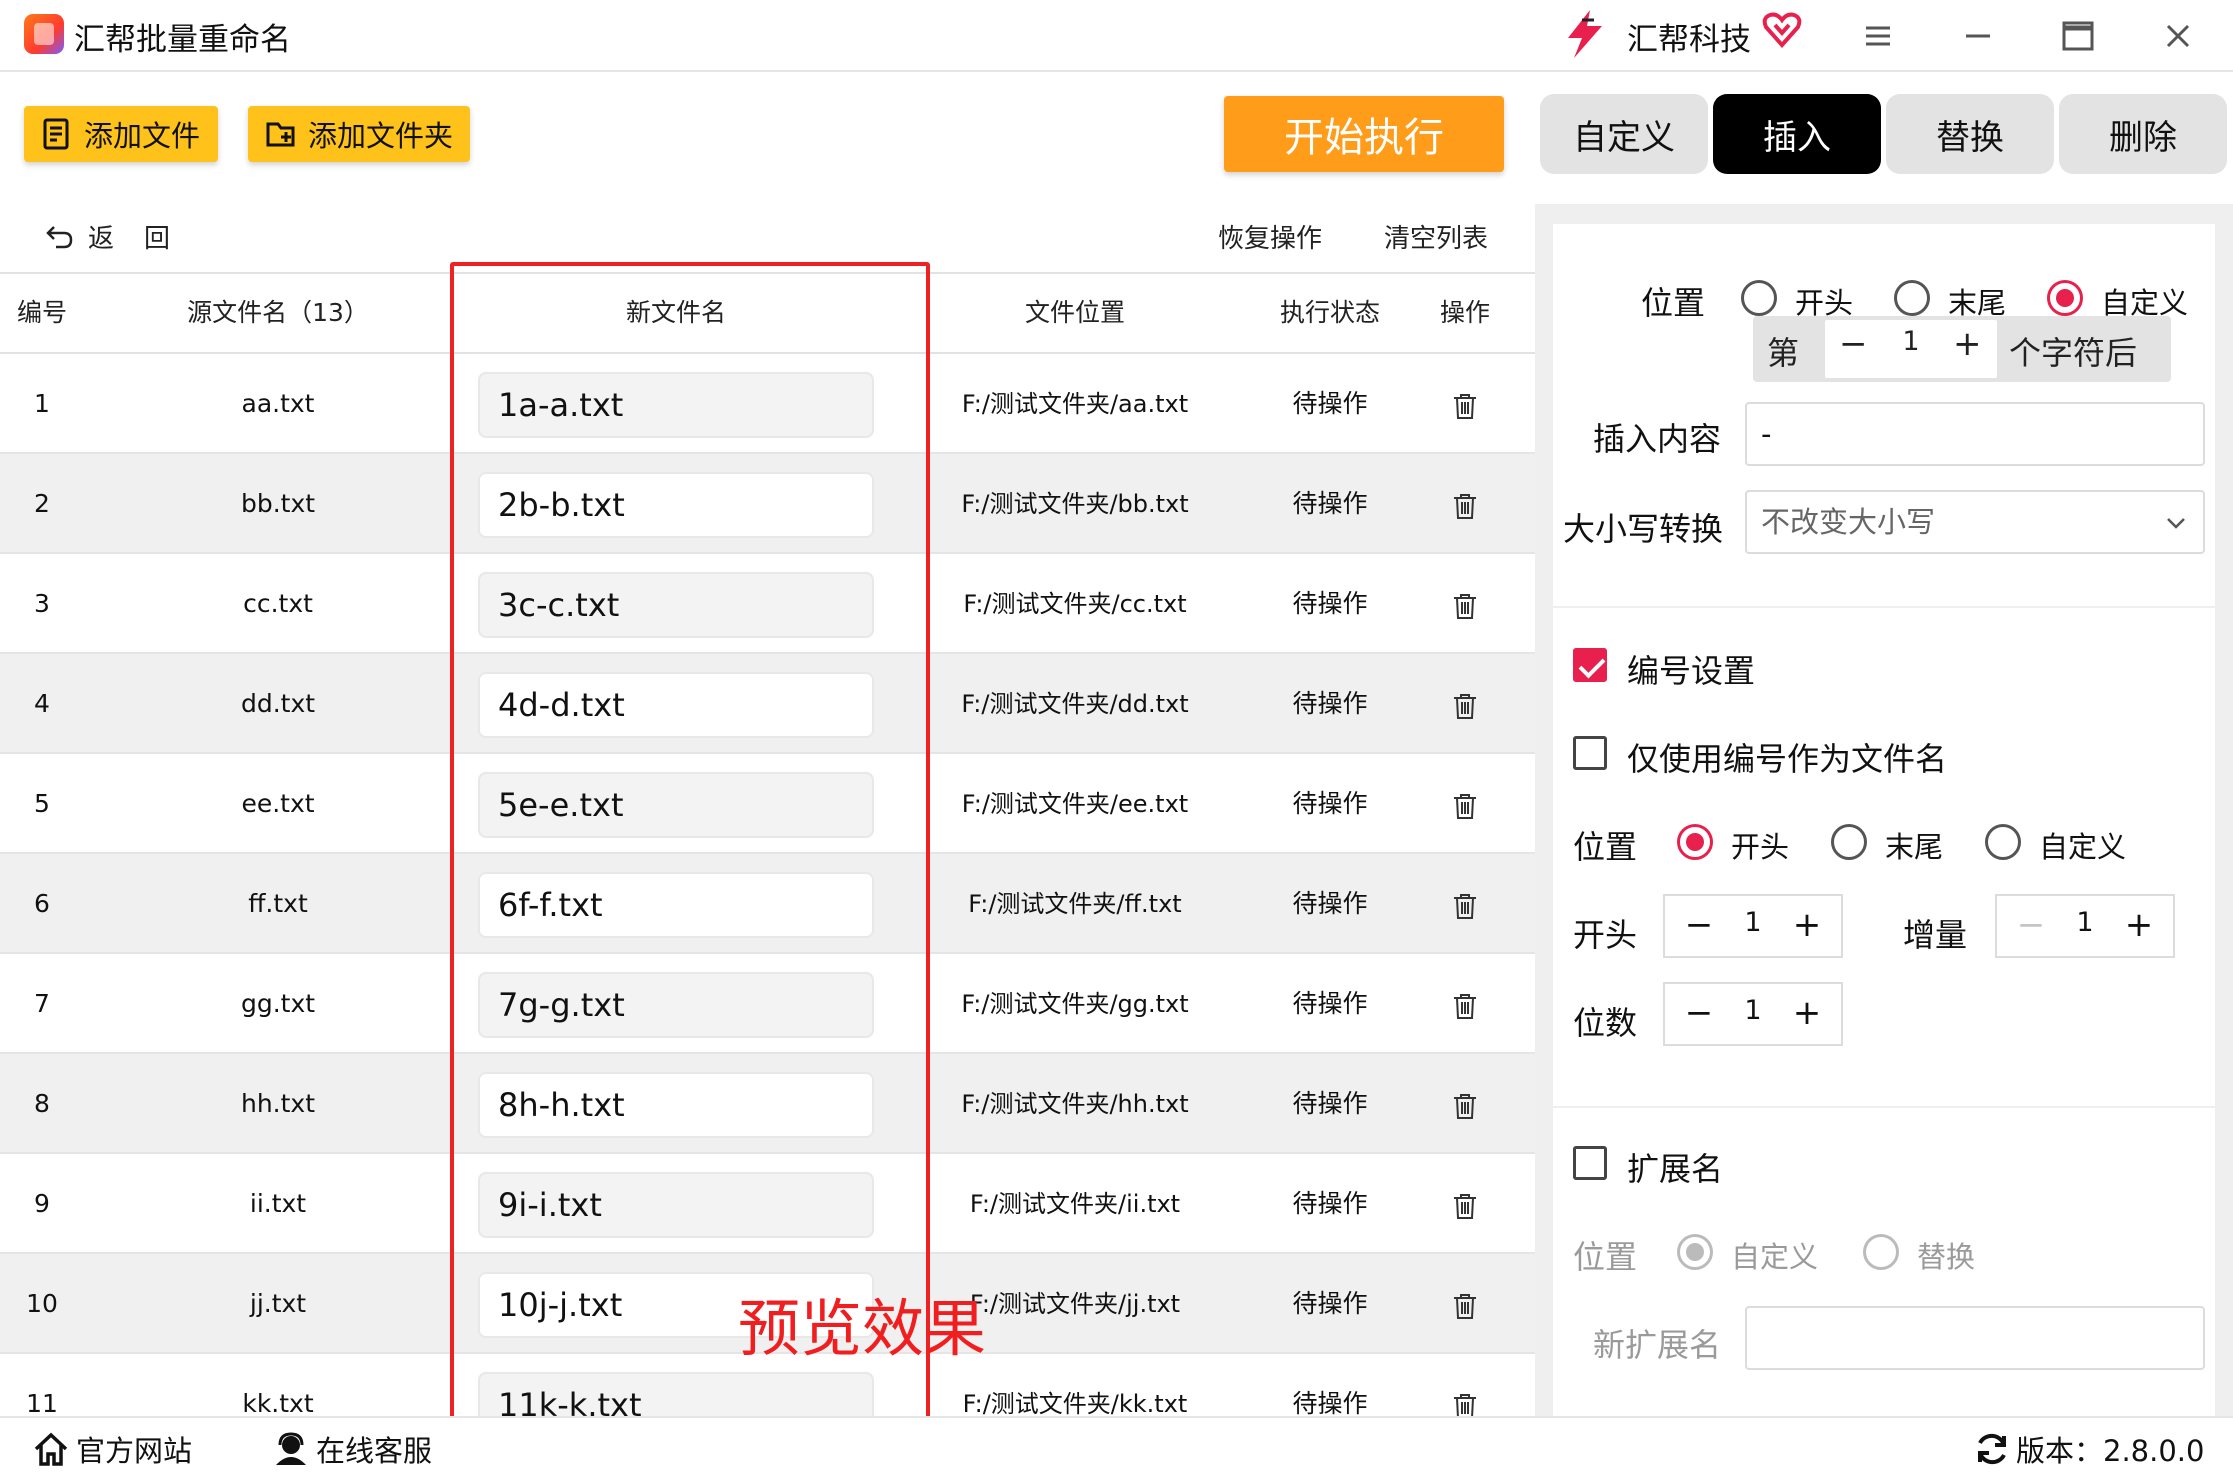  Describe the element at coordinates (862, 1328) in the screenshot. I see `preview-annotation: 预览效果` at that location.